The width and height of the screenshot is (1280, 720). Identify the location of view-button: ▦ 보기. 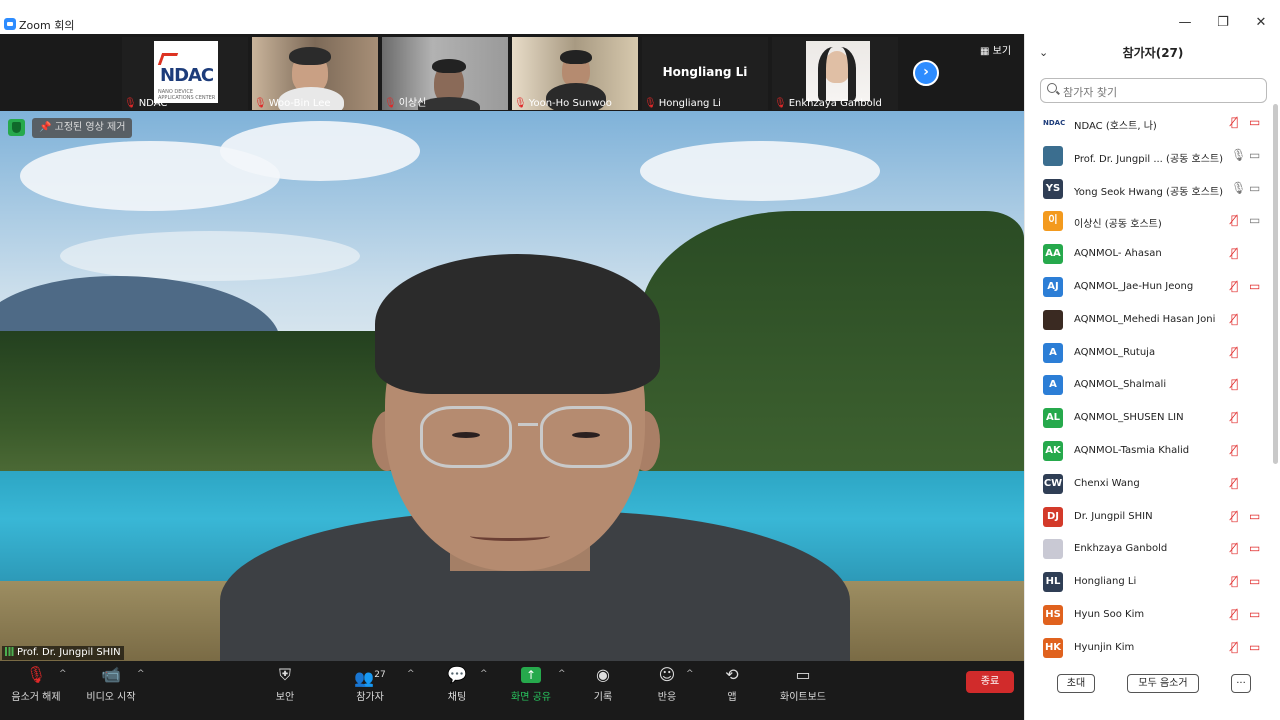
(995, 49).